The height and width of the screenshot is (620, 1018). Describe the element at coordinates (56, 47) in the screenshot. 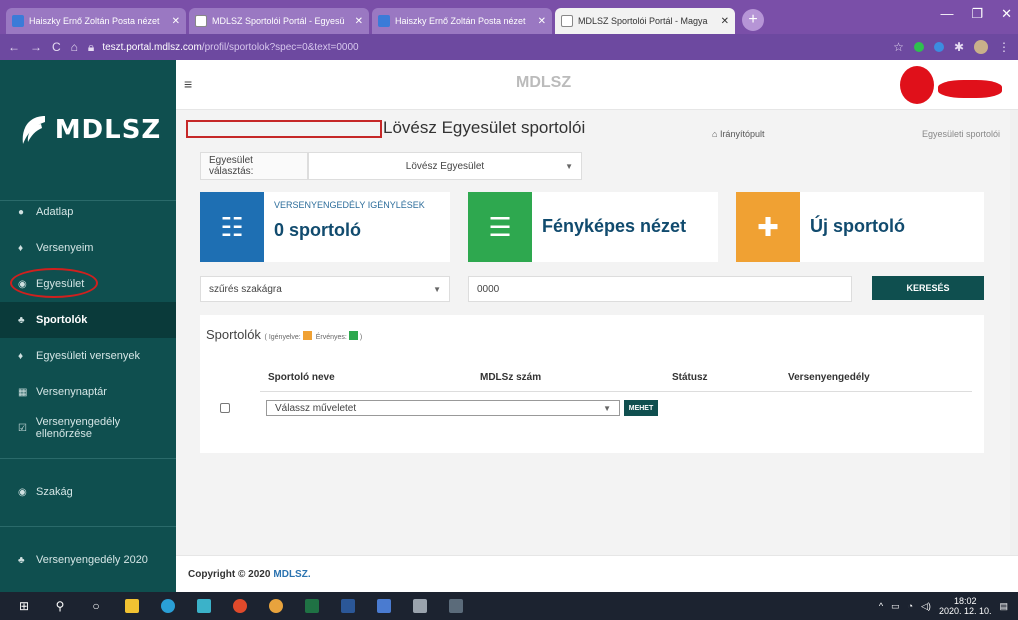

I see `reload-icon: C` at that location.